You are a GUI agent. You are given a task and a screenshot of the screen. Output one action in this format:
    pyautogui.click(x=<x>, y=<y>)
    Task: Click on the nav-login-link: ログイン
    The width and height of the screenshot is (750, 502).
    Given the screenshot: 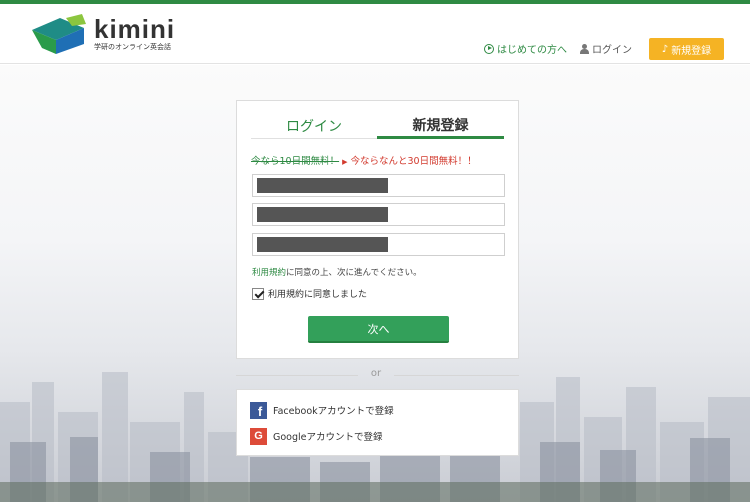 What is the action you would take?
    pyautogui.click(x=606, y=48)
    